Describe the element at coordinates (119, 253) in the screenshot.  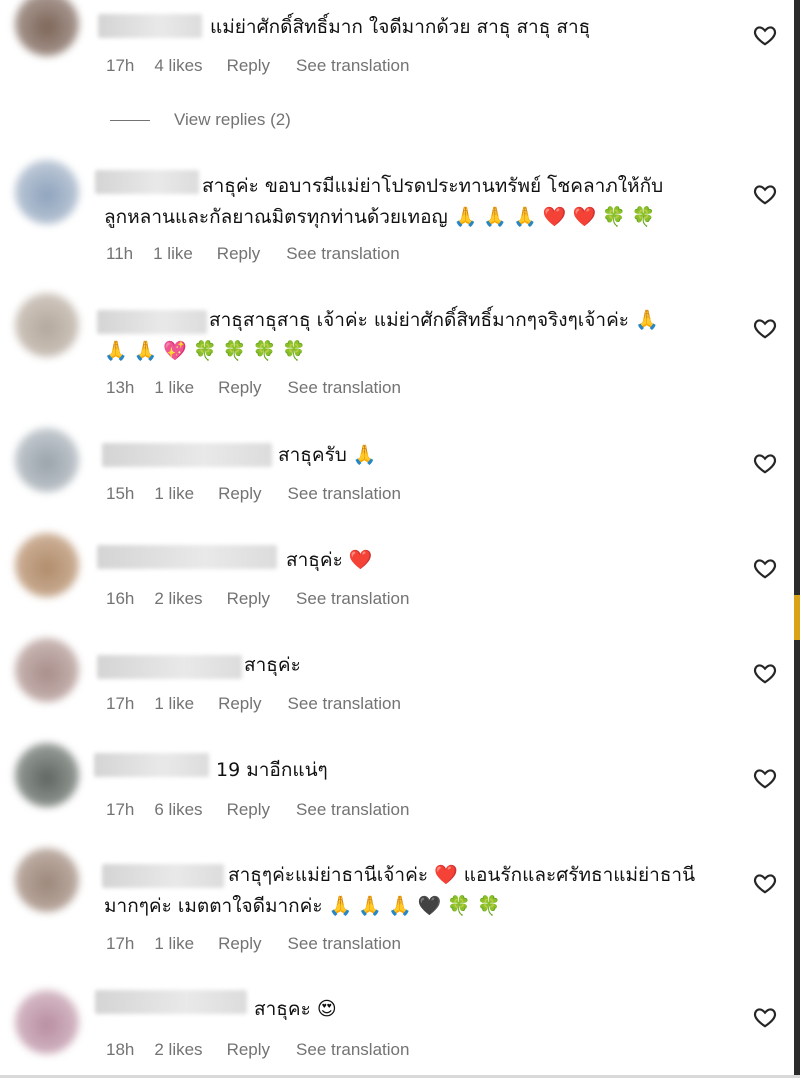
I see `timestamp: 11h` at that location.